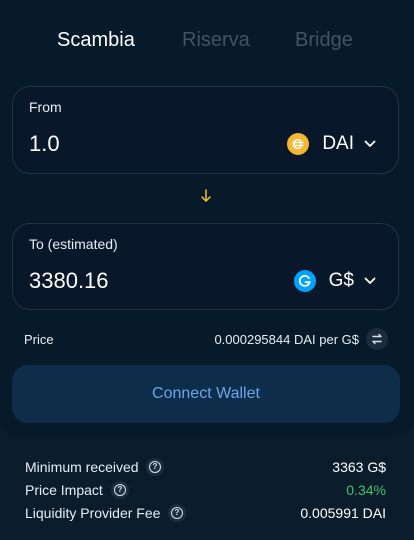 Image resolution: width=414 pixels, height=540 pixels. Describe the element at coordinates (377, 339) in the screenshot. I see `swap-rate-icon` at that location.